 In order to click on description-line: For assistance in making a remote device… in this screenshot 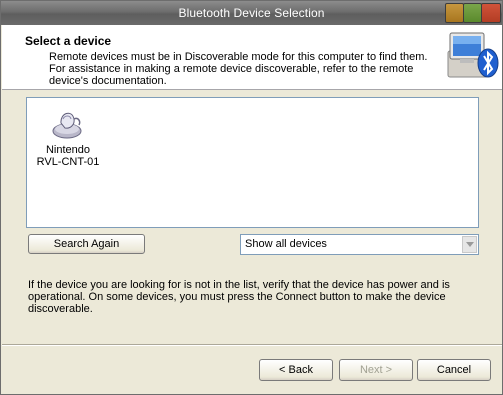, I will do `click(231, 69)`.